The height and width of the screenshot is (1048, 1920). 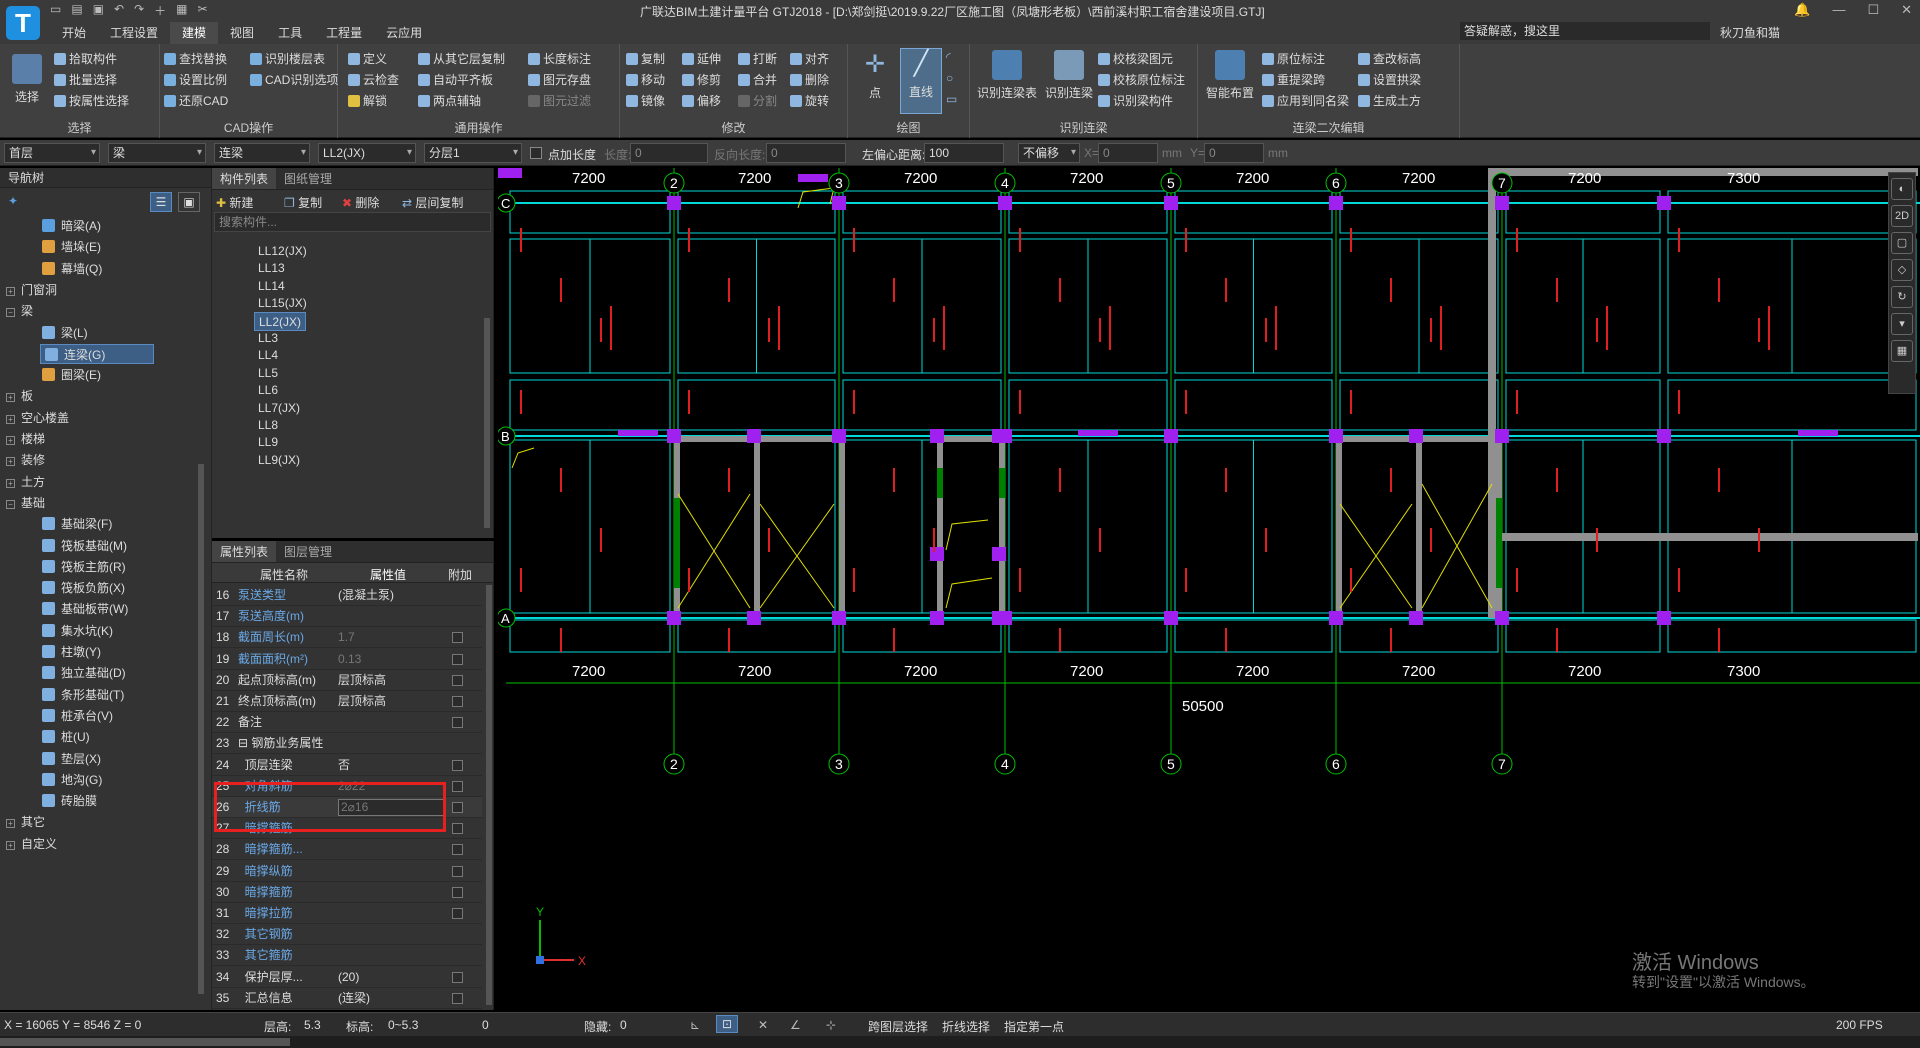 What do you see at coordinates (948, 57) in the screenshot?
I see `arc-icon: ◜` at bounding box center [948, 57].